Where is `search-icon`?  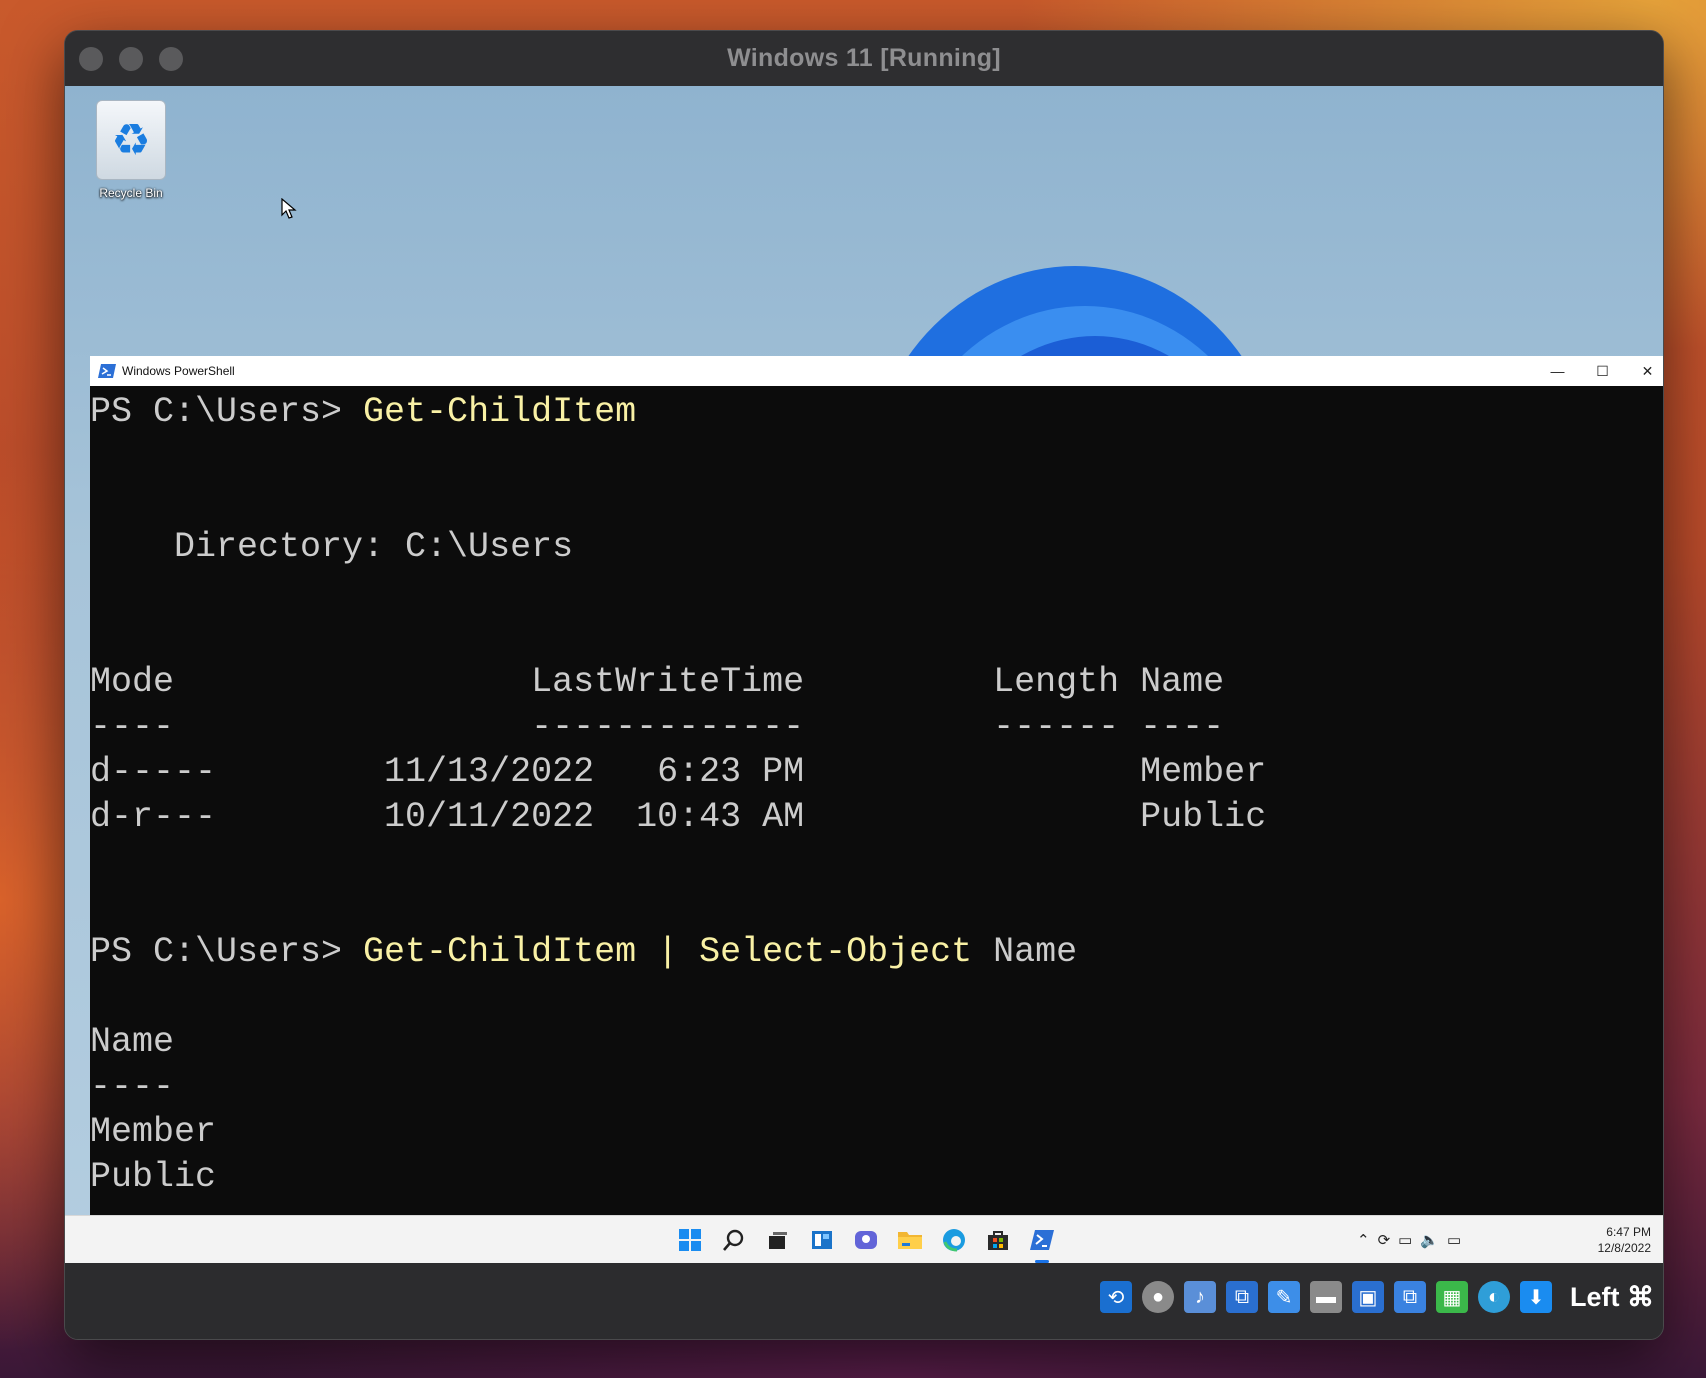
search-icon is located at coordinates (734, 1240).